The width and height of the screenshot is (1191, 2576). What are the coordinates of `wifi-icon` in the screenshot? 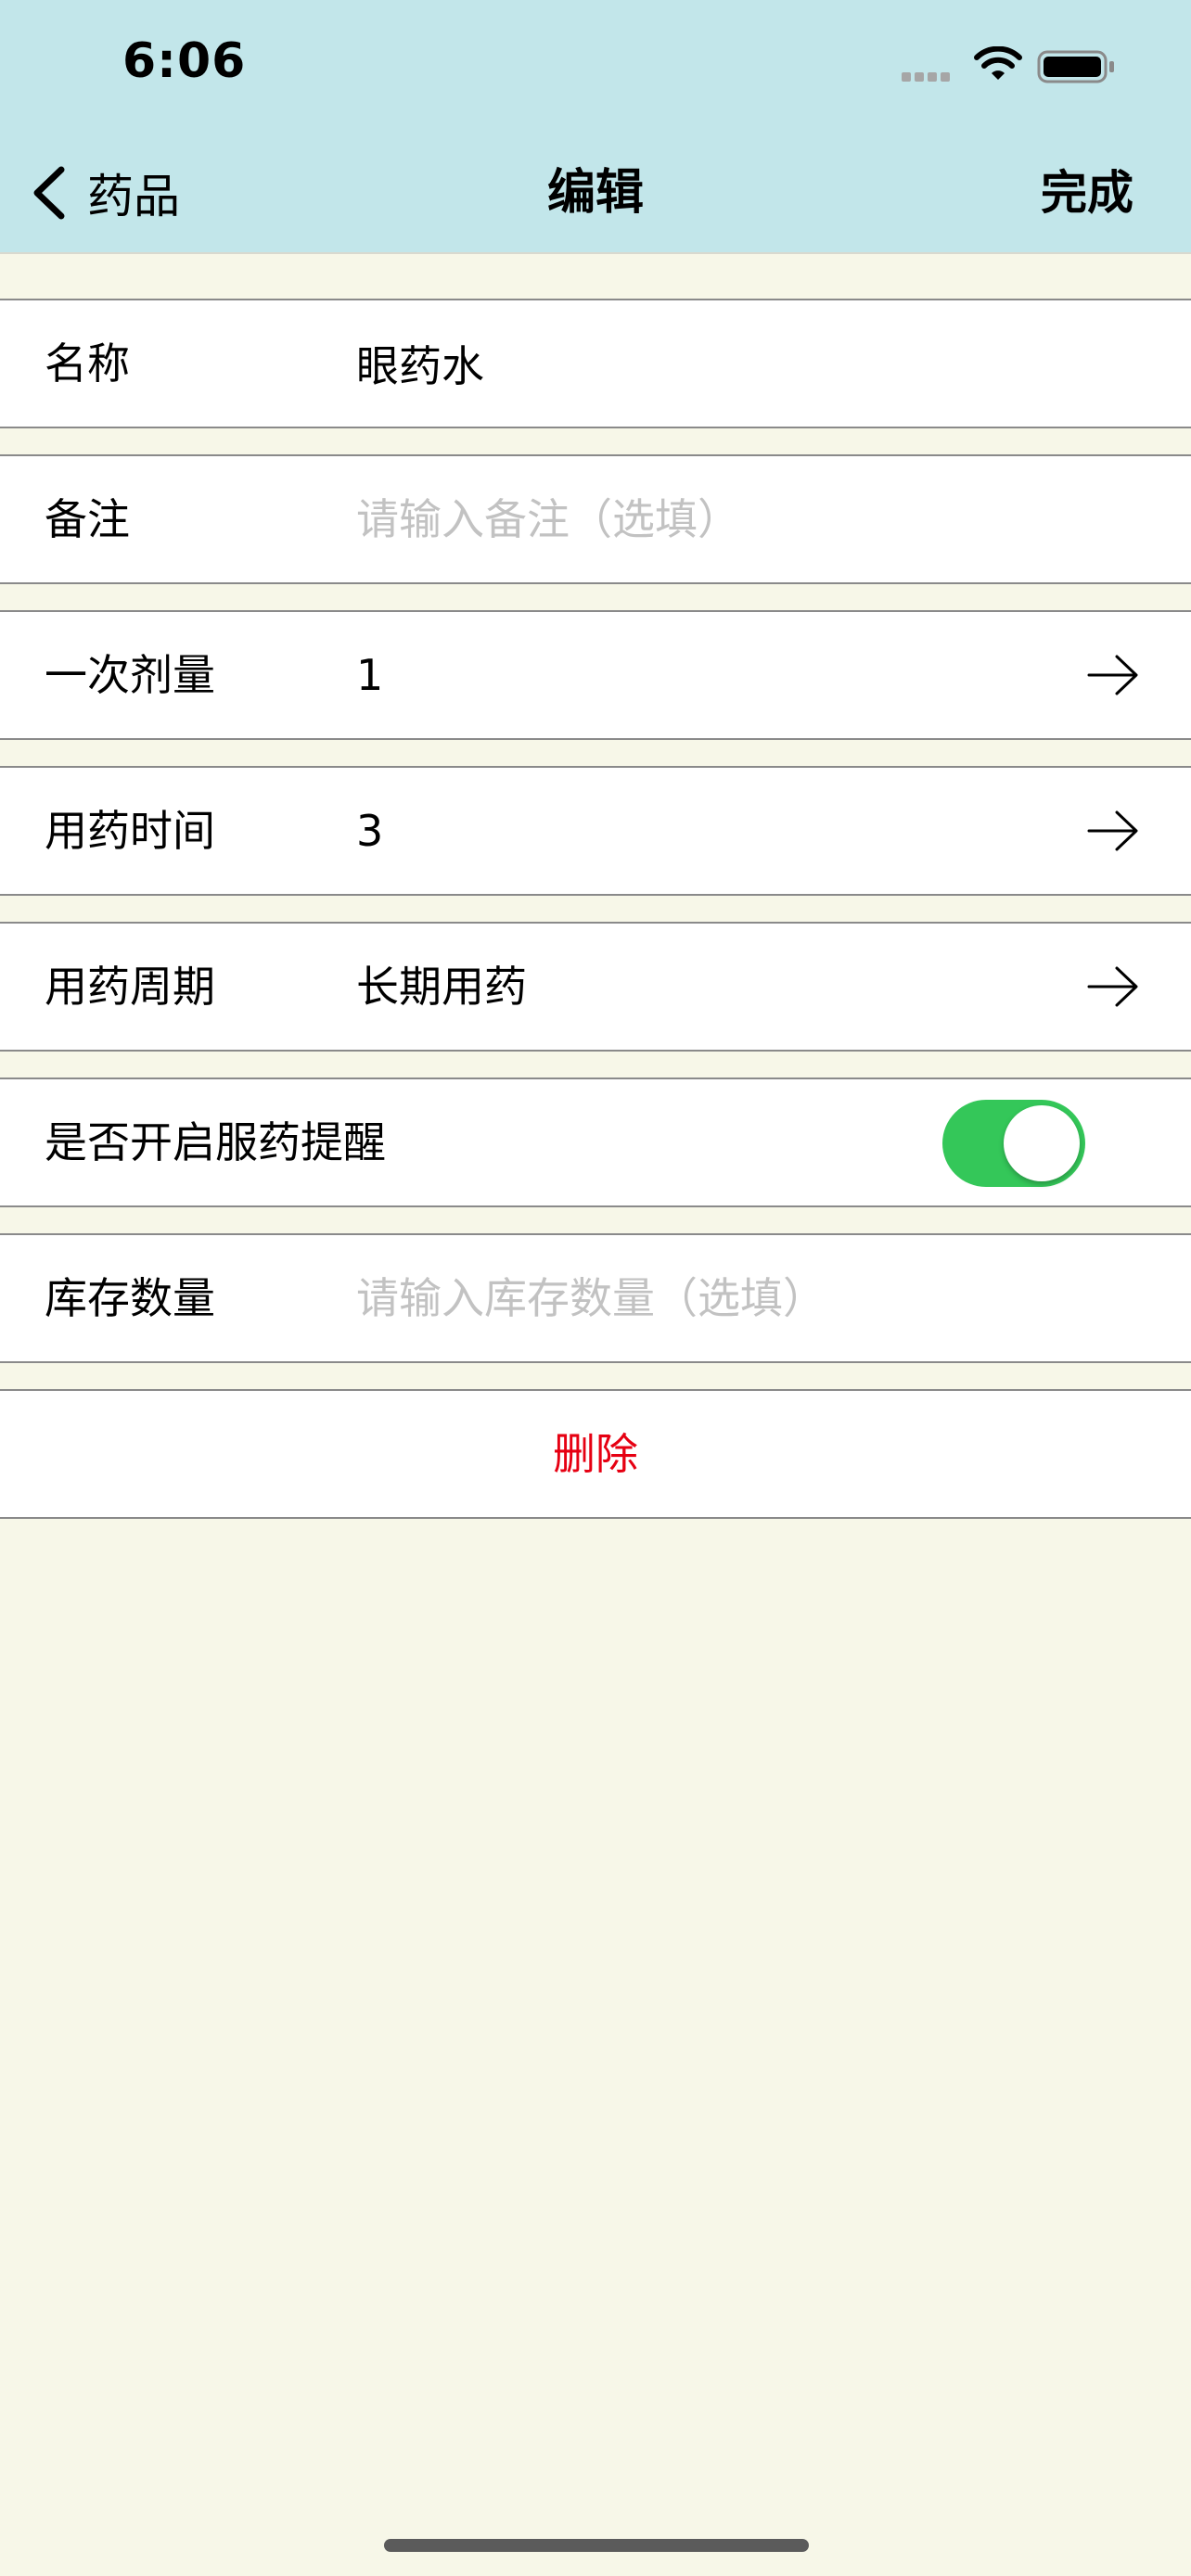 It's located at (998, 63).